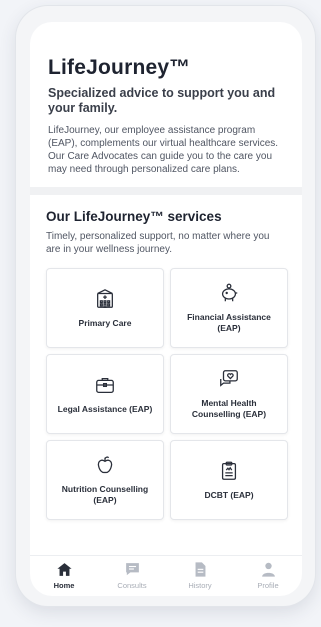 This screenshot has height=627, width=321. What do you see at coordinates (268, 569) in the screenshot?
I see `user-icon` at bounding box center [268, 569].